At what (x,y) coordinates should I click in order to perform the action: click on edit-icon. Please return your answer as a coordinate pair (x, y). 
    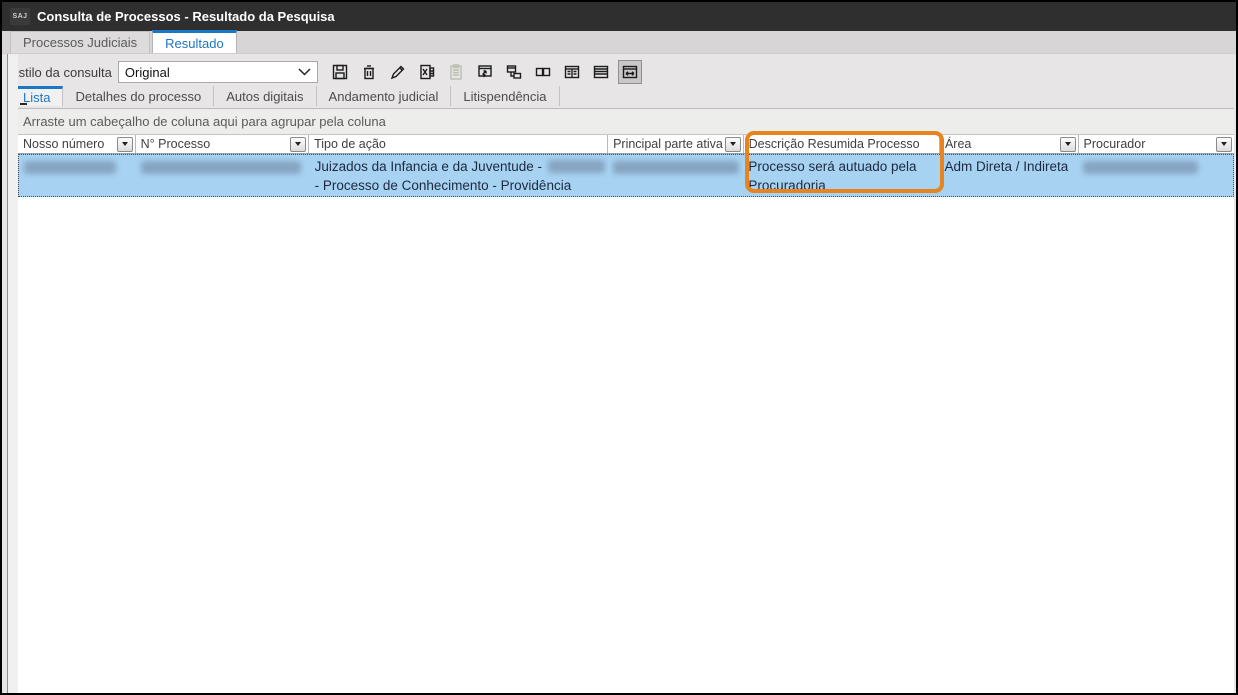
    Looking at the image, I should click on (398, 72).